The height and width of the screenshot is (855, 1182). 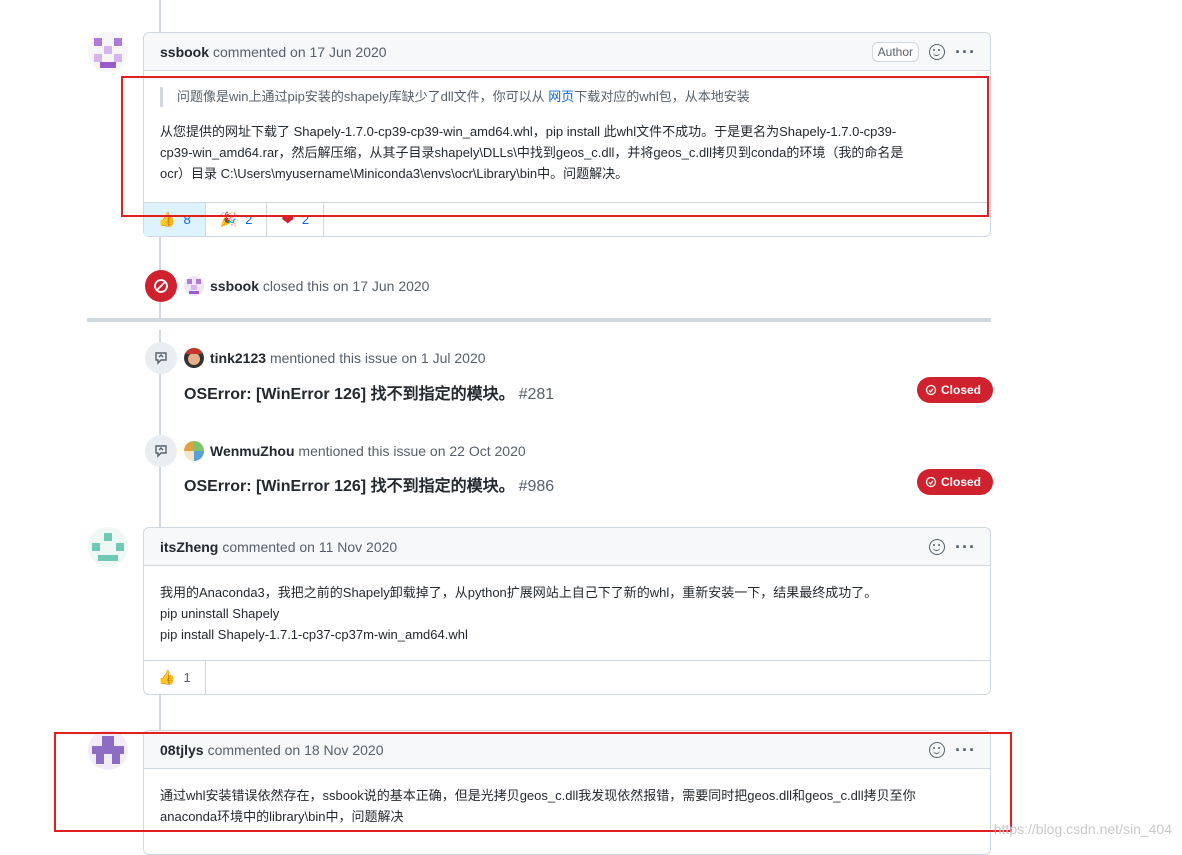 I want to click on reaction-count: 1, so click(x=187, y=677).